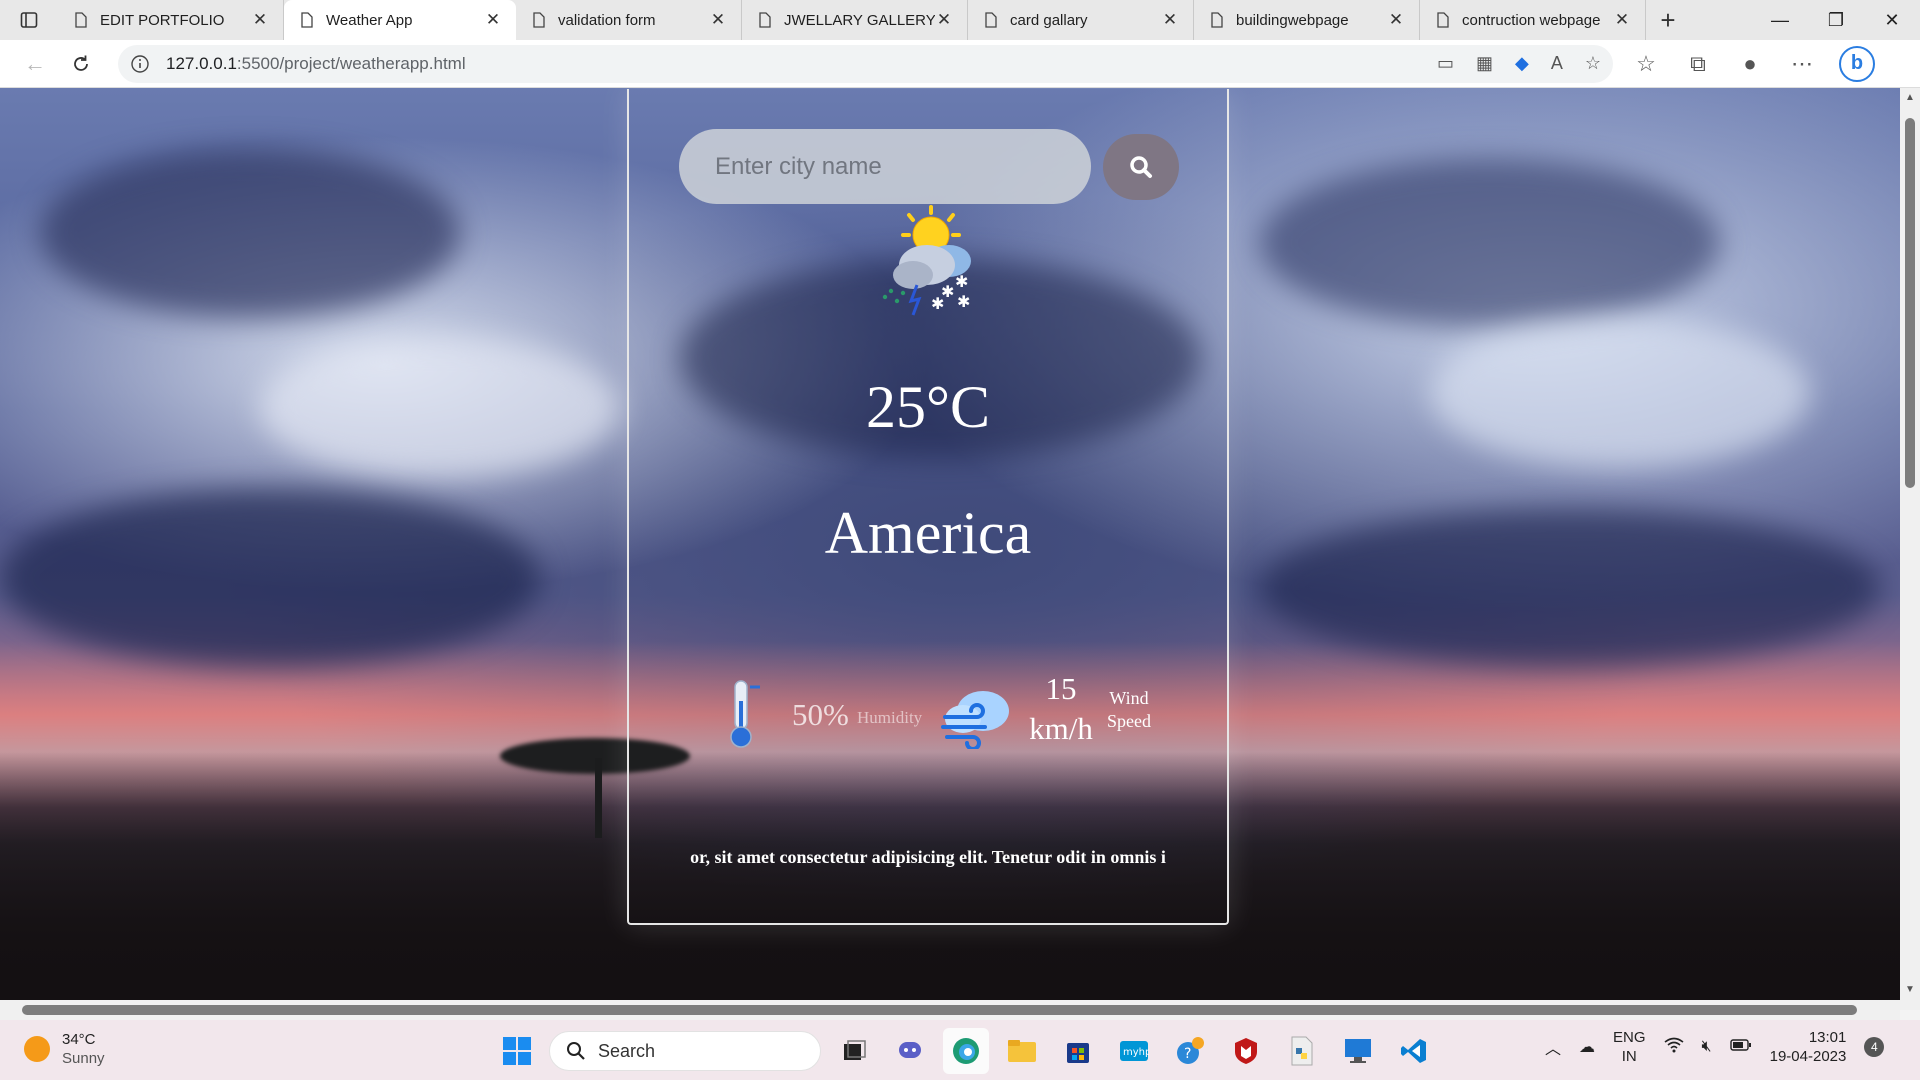  I want to click on sun-cloud-snow-icon: ✱✱✱✱, so click(926, 260).